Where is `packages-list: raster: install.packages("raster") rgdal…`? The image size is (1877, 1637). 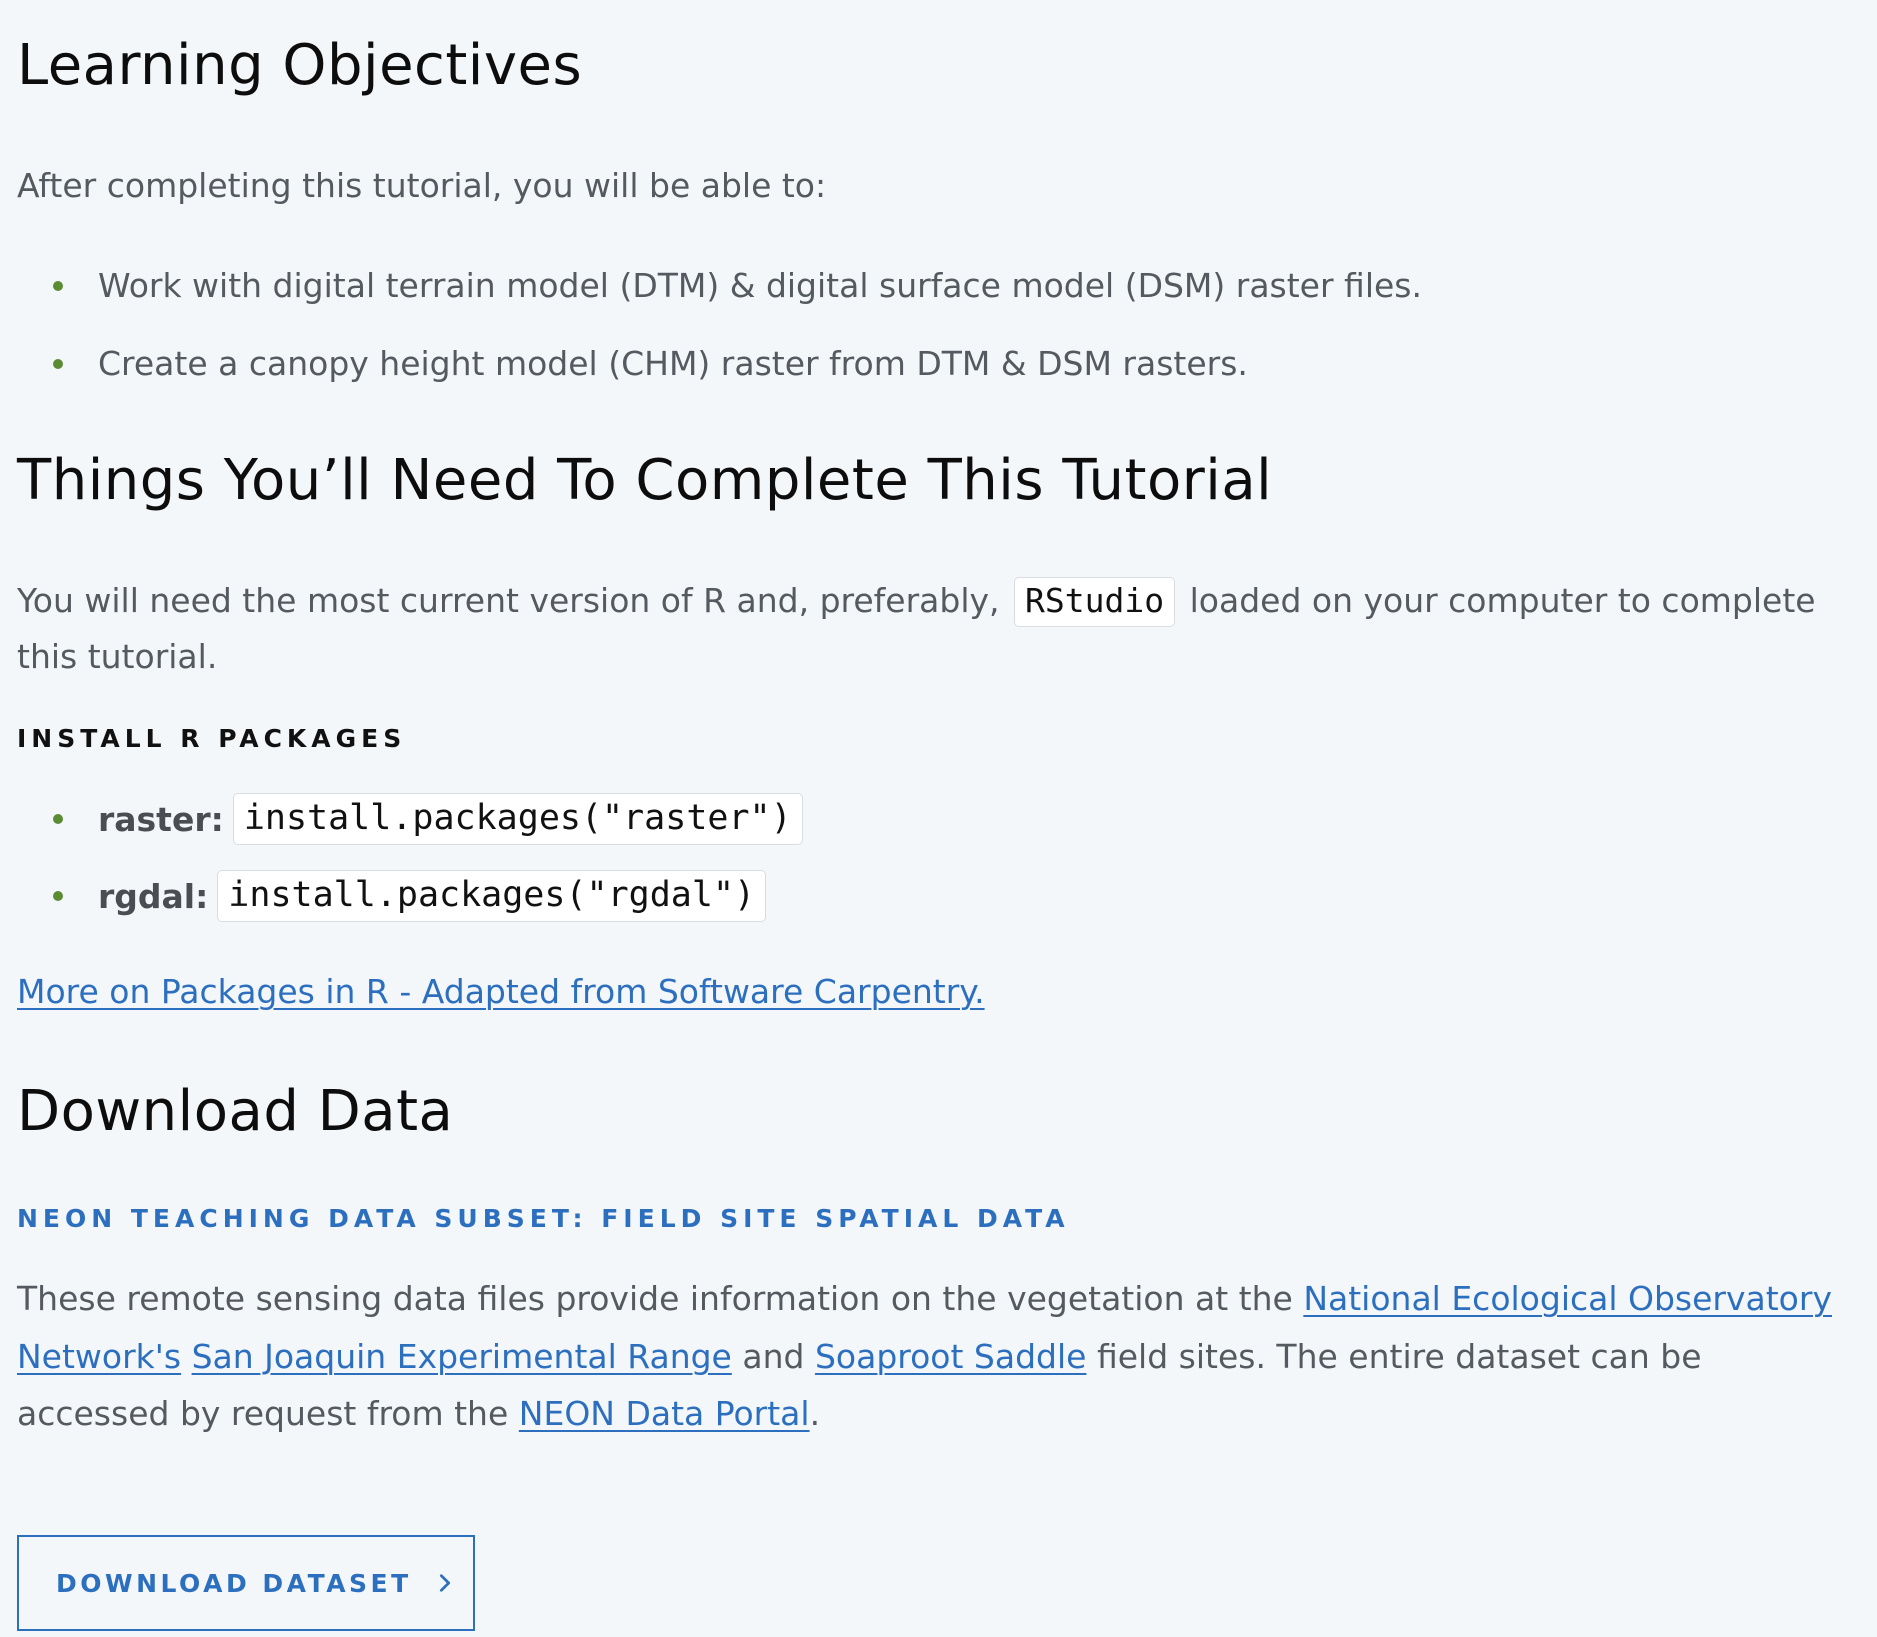 packages-list: raster: install.packages("raster") rgdal… is located at coordinates (410, 857).